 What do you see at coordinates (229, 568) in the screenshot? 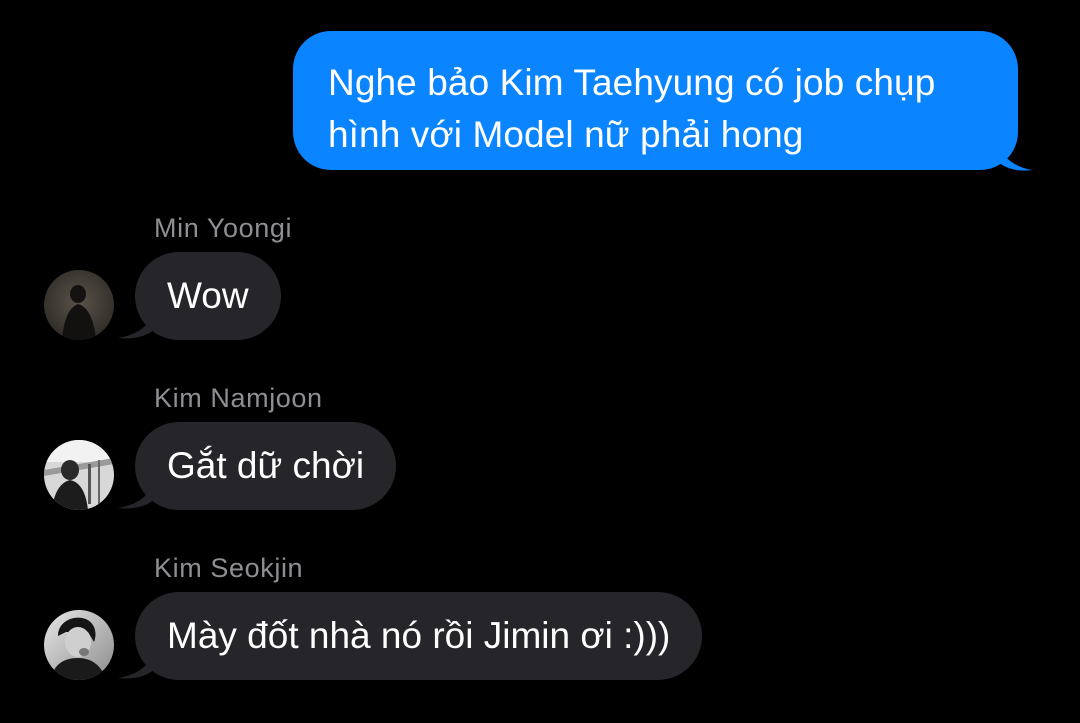
I see `sender-name: Kim Seokjin` at bounding box center [229, 568].